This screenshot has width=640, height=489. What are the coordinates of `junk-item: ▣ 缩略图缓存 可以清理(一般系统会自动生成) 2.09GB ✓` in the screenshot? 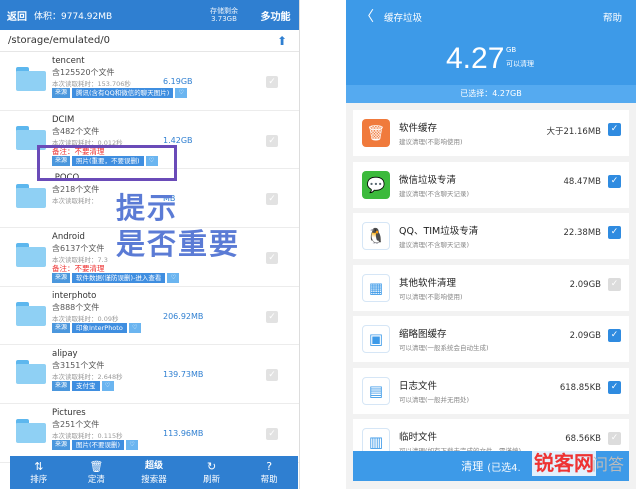 It's located at (491, 339).